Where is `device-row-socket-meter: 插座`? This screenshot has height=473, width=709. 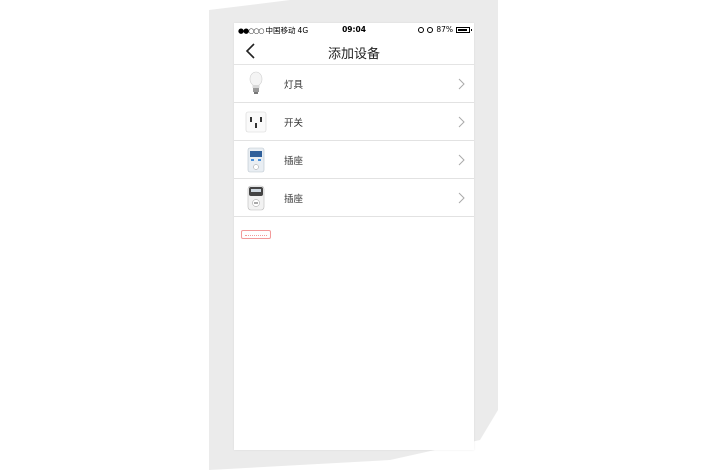
device-row-socket-meter: 插座 is located at coordinates (354, 160).